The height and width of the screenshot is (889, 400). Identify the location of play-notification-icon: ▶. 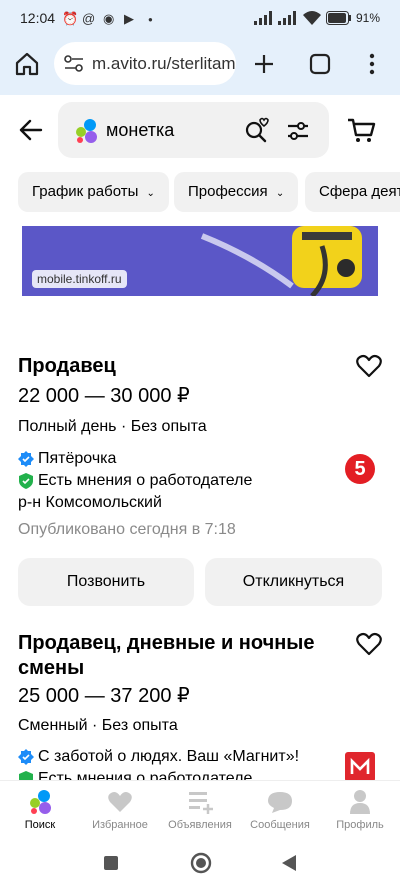
(129, 18).